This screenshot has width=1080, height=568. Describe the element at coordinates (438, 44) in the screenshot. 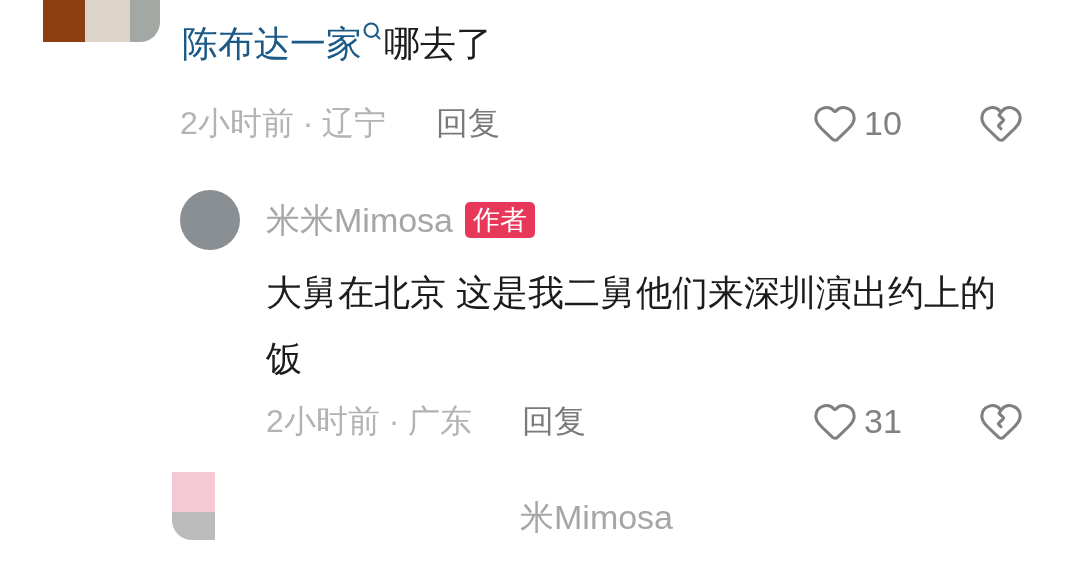

I see `comment-text: 哪去了` at that location.